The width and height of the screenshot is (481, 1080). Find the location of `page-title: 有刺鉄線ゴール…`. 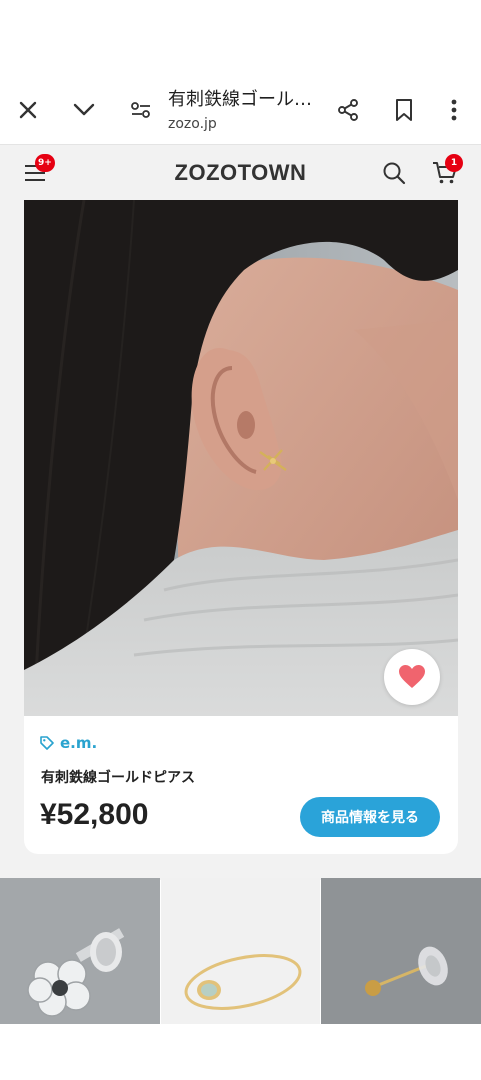

page-title: 有刺鉄線ゴール… is located at coordinates (240, 99).